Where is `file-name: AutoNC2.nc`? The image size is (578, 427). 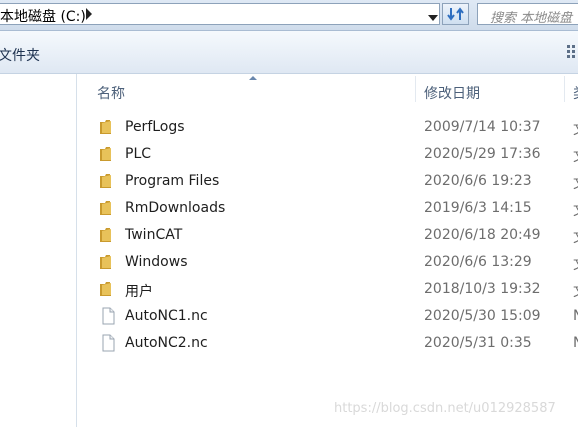
file-name: AutoNC2.nc is located at coordinates (166, 343).